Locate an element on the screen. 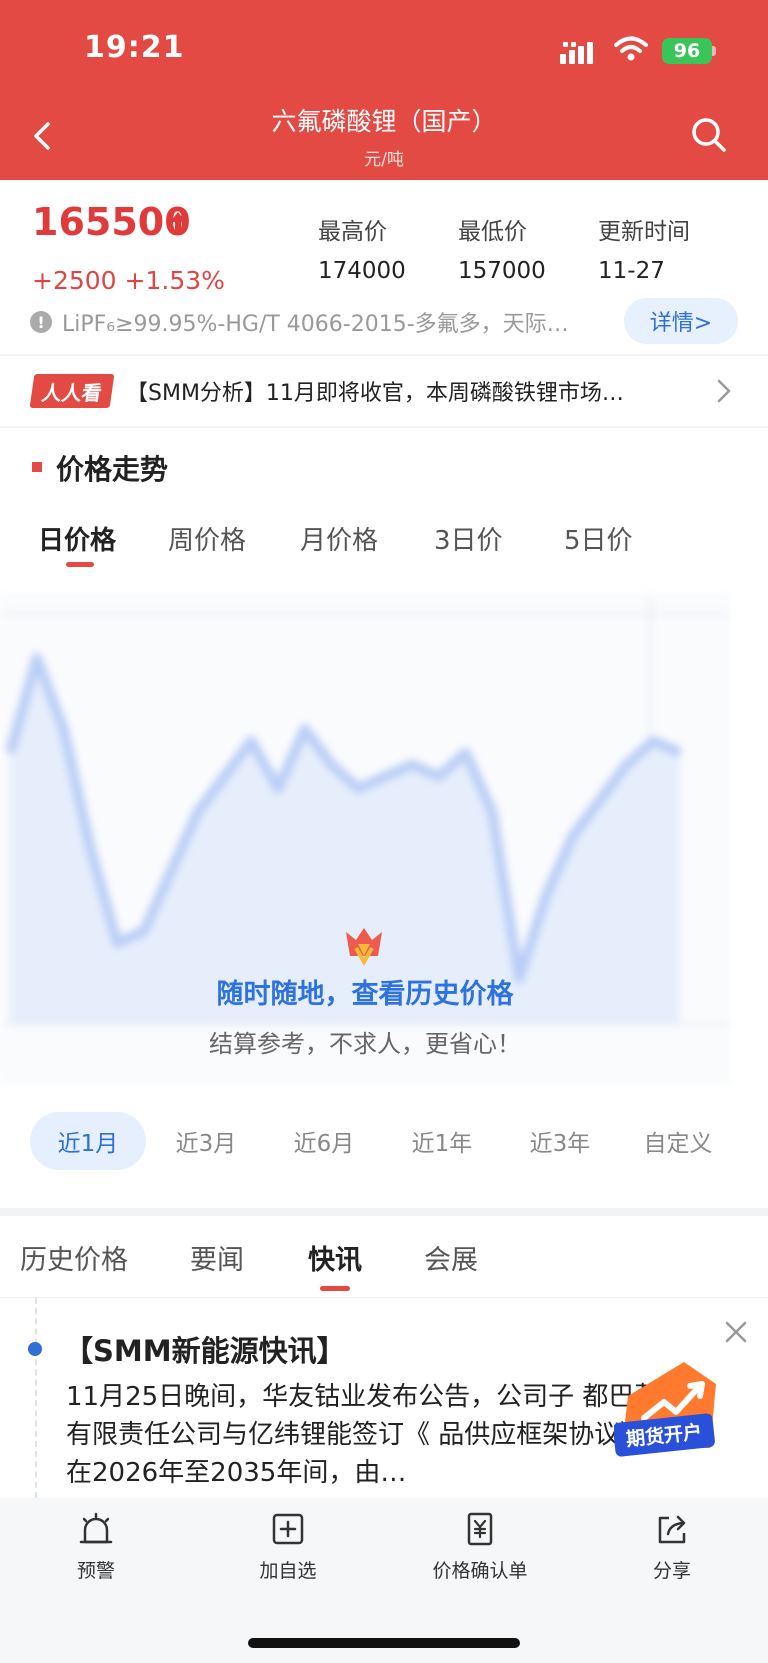 The image size is (768, 1663). close-icon is located at coordinates (736, 1332).